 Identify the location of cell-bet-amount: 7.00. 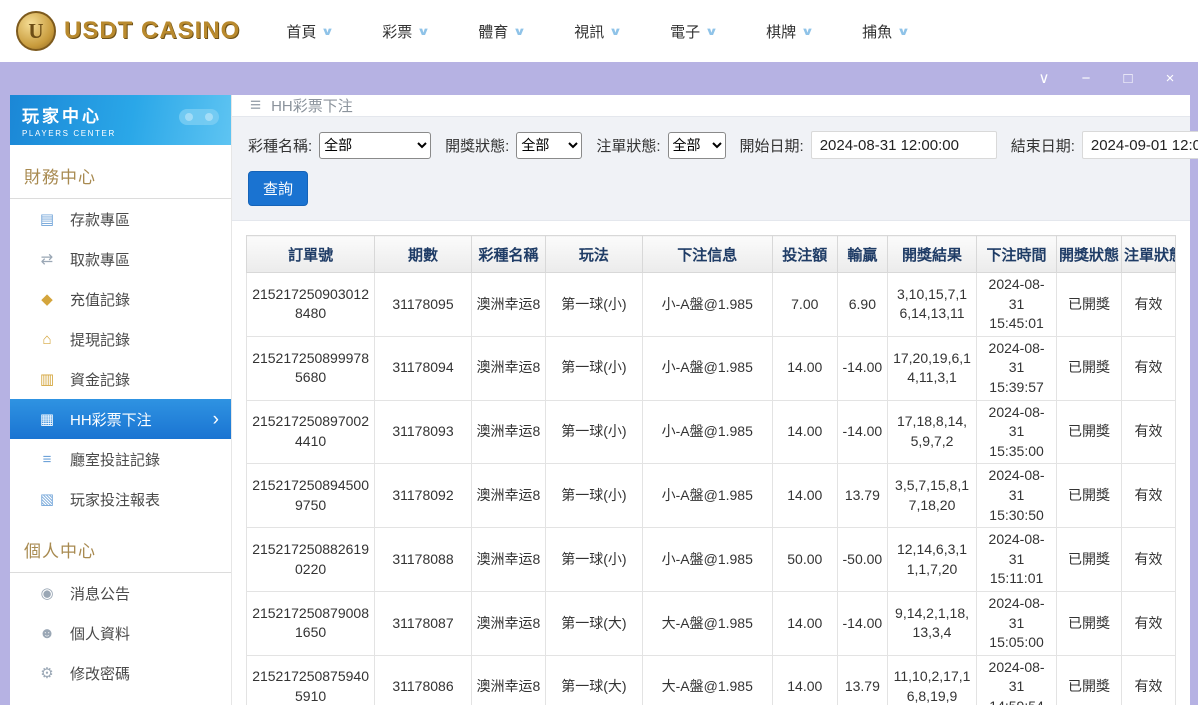
(804, 304).